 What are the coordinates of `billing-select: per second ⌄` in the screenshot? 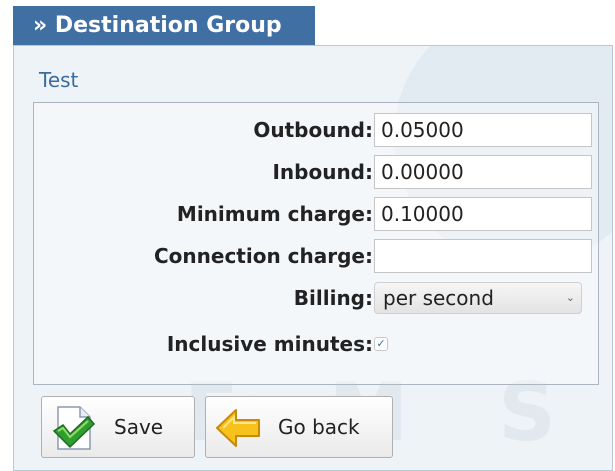 It's located at (478, 298).